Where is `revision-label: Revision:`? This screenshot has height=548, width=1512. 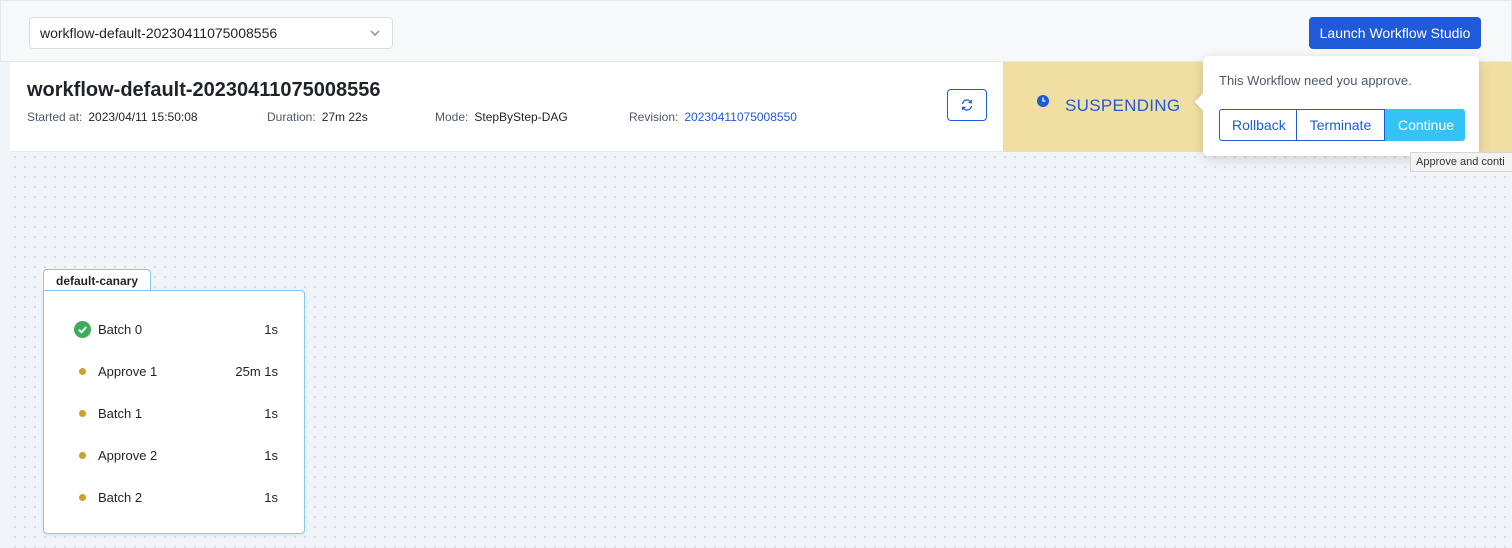
revision-label: Revision: is located at coordinates (654, 117).